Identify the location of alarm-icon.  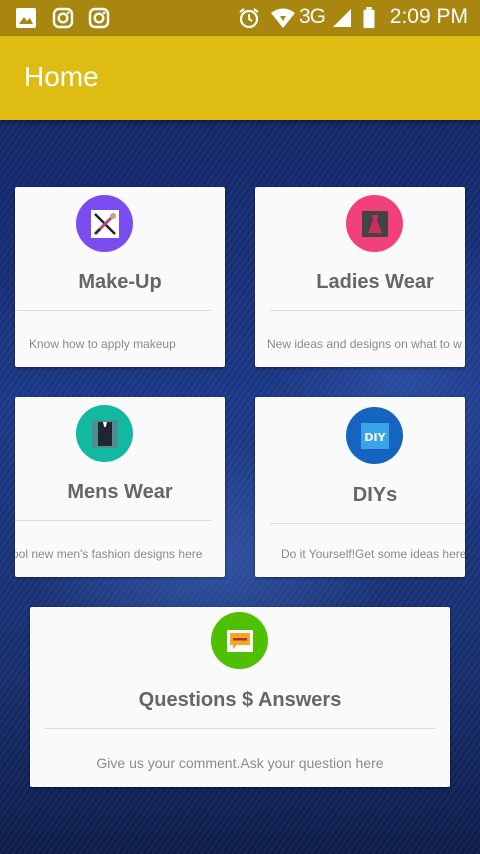
(249, 18).